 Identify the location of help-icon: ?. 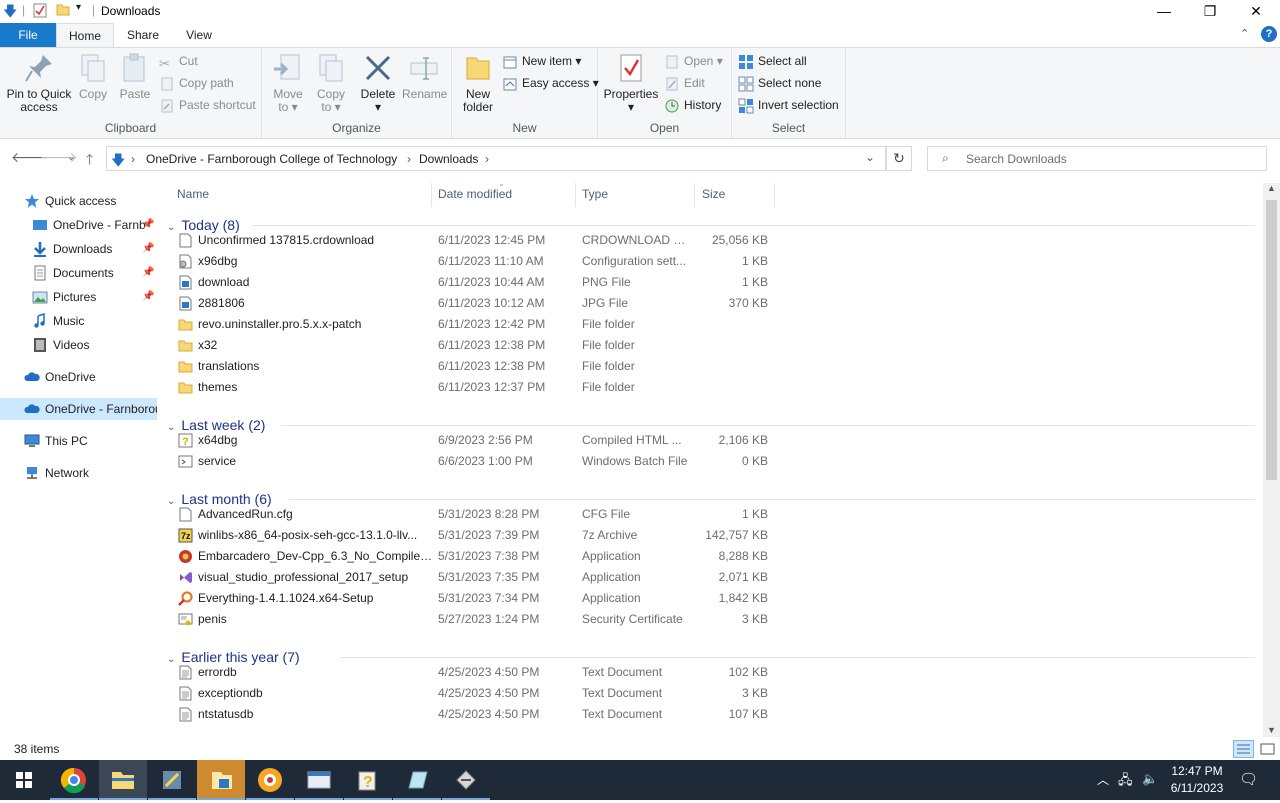
(1269, 34).